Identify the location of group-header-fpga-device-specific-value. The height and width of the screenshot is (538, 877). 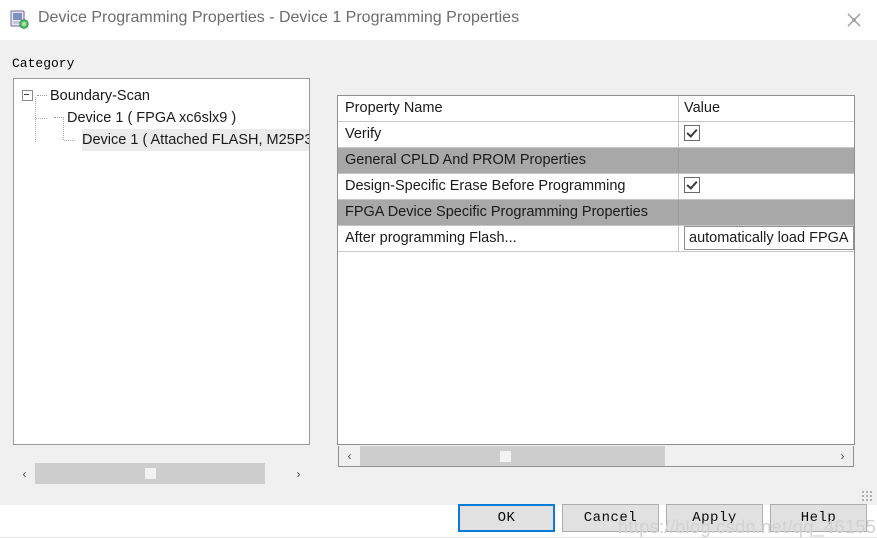
(766, 212).